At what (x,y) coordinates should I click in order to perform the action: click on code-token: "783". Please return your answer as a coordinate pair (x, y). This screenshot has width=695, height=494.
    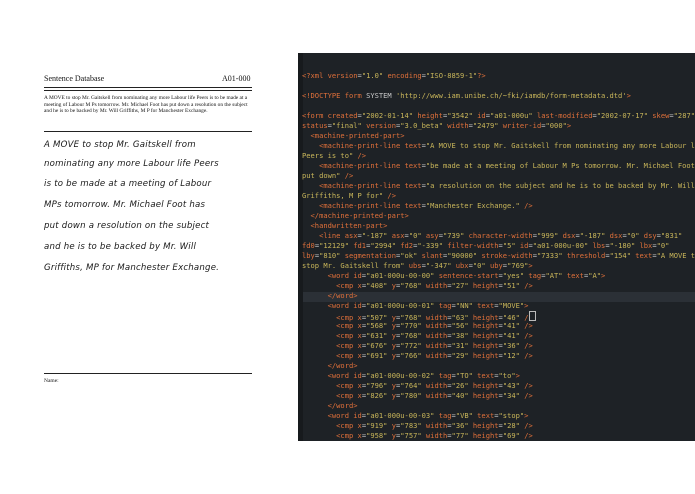
    Looking at the image, I should click on (411, 425).